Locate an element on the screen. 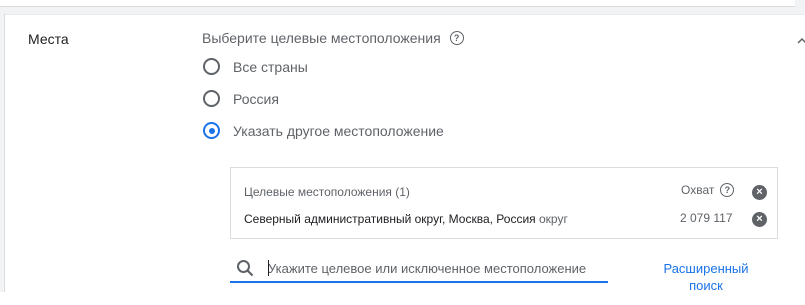 The height and width of the screenshot is (305, 805). remove-location-icon: × is located at coordinates (759, 219).